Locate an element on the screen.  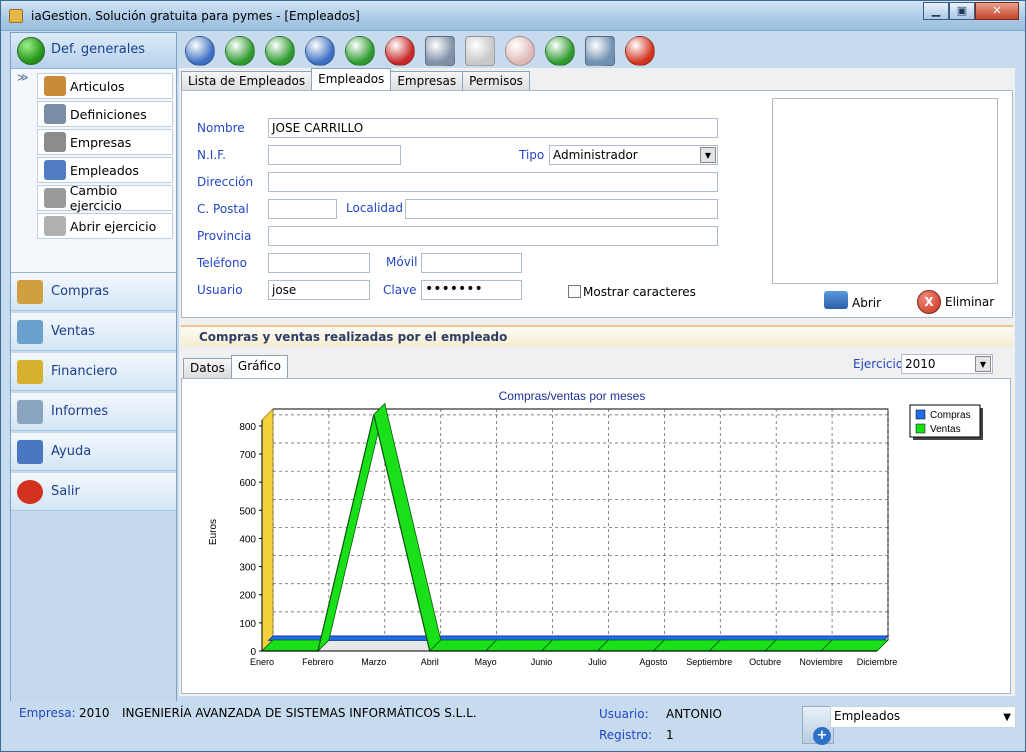
building-icon is located at coordinates (55, 142).